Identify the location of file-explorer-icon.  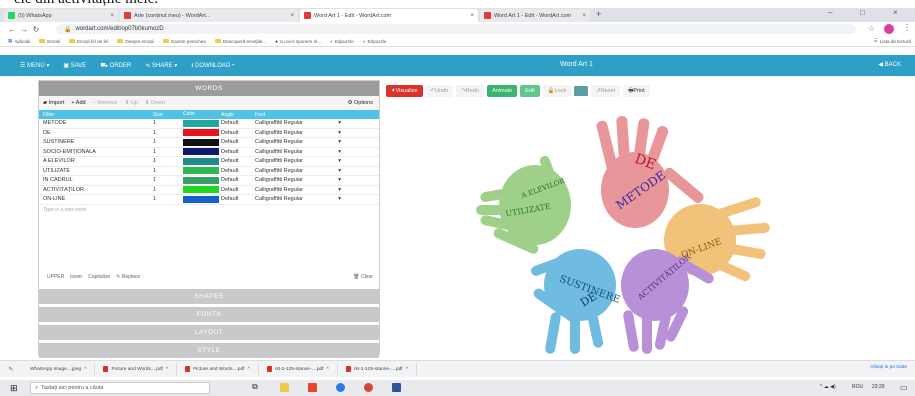
(284, 387).